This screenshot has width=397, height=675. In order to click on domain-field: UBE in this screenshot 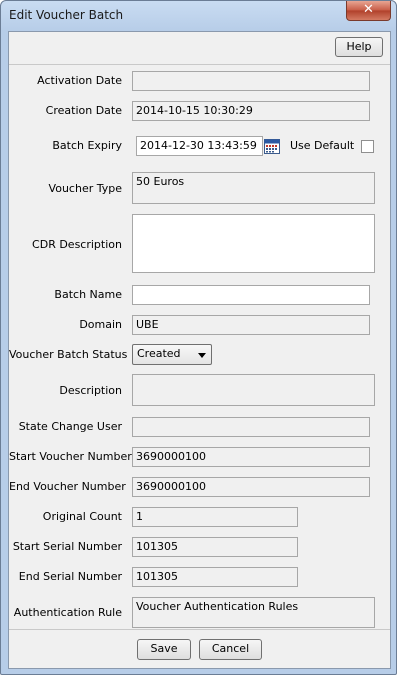, I will do `click(251, 325)`.